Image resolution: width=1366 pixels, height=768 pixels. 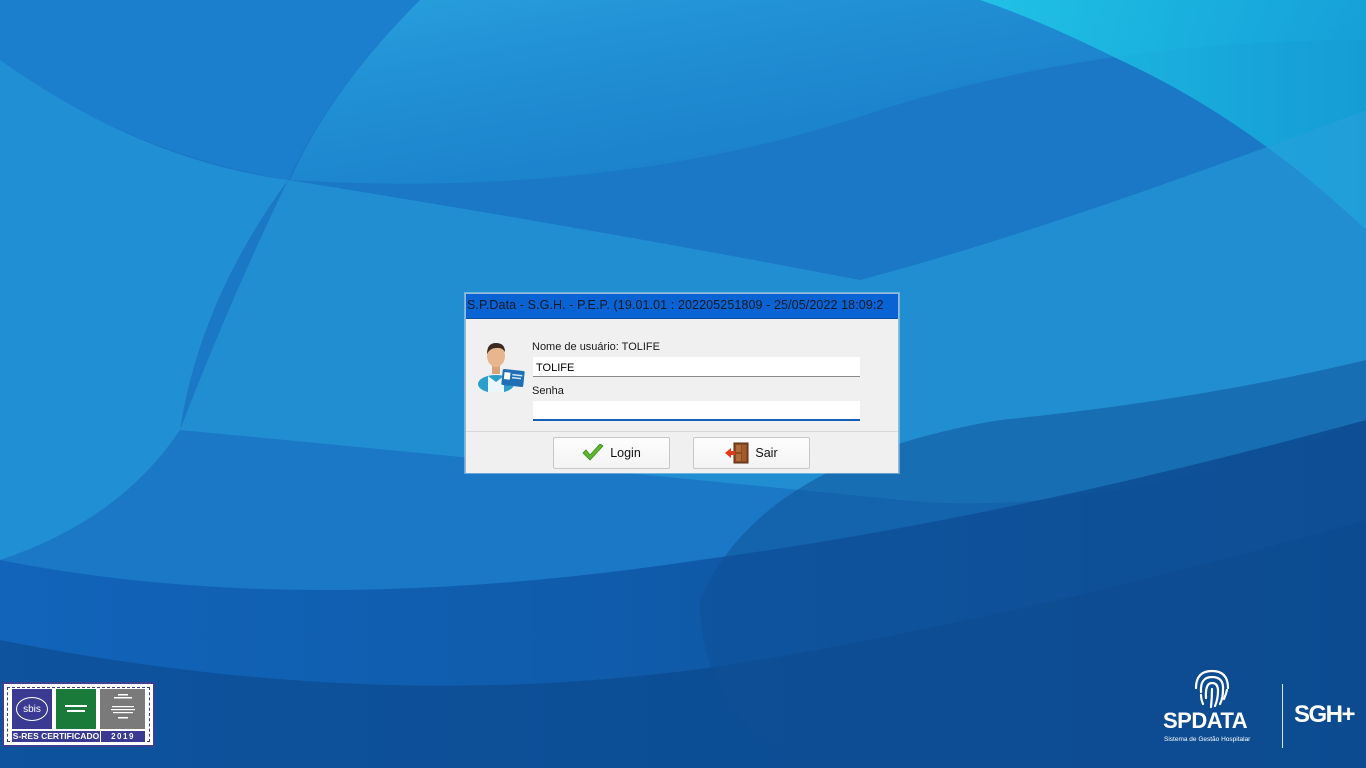 What do you see at coordinates (1325, 714) in the screenshot?
I see `sgh-logo: SGH+` at bounding box center [1325, 714].